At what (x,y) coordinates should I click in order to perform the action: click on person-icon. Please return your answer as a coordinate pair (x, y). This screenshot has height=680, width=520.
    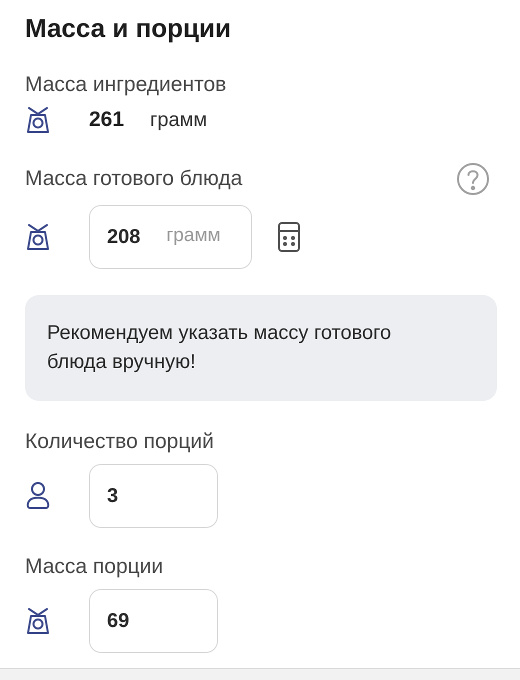
    Looking at the image, I should click on (38, 495).